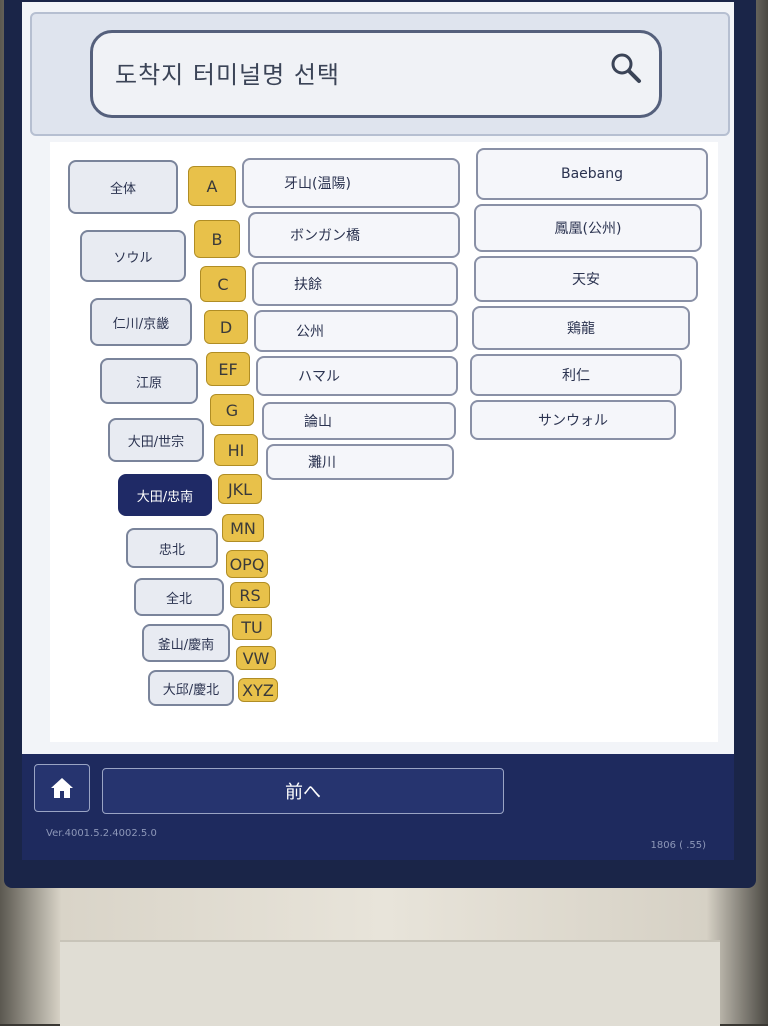 The width and height of the screenshot is (768, 1026). What do you see at coordinates (586, 279) in the screenshot?
I see `terminal-button: 天安` at bounding box center [586, 279].